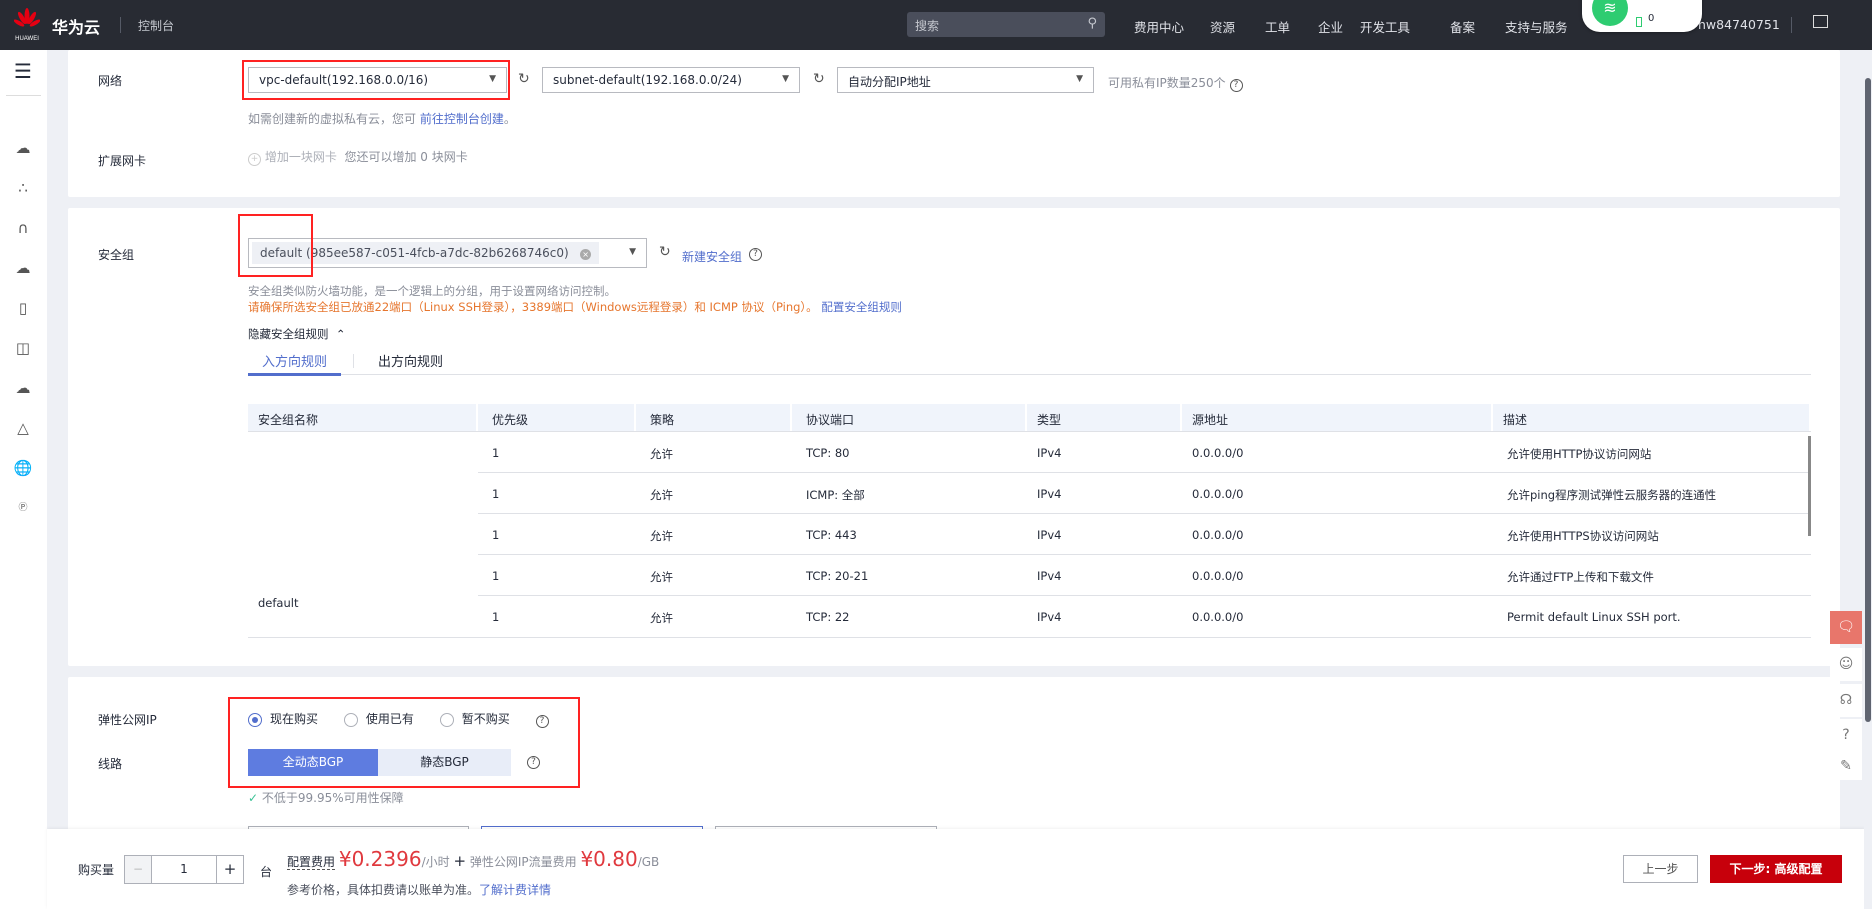 This screenshot has width=1872, height=909. I want to click on table-bottom-border, so click(1029, 637).